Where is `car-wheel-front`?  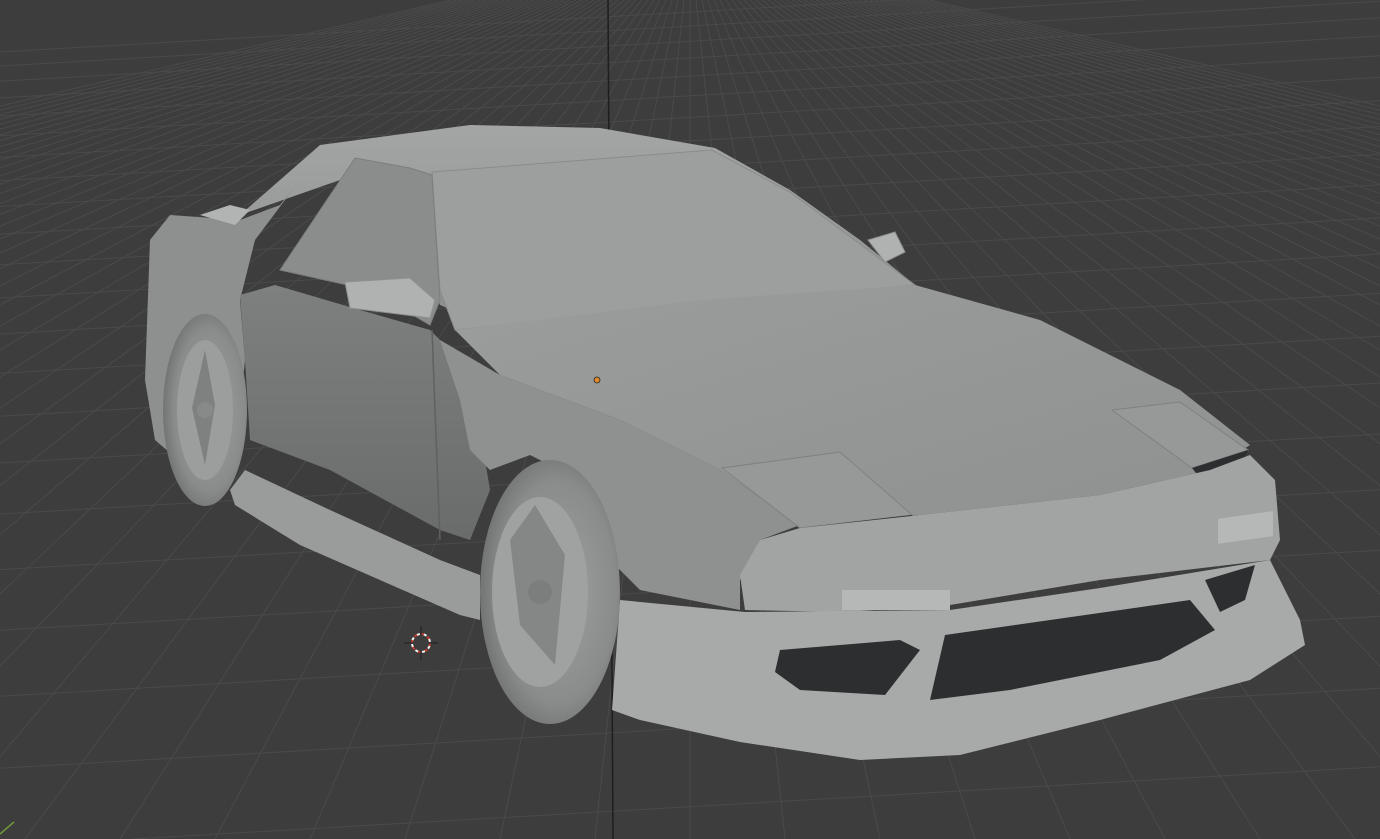
car-wheel-front is located at coordinates (550, 592).